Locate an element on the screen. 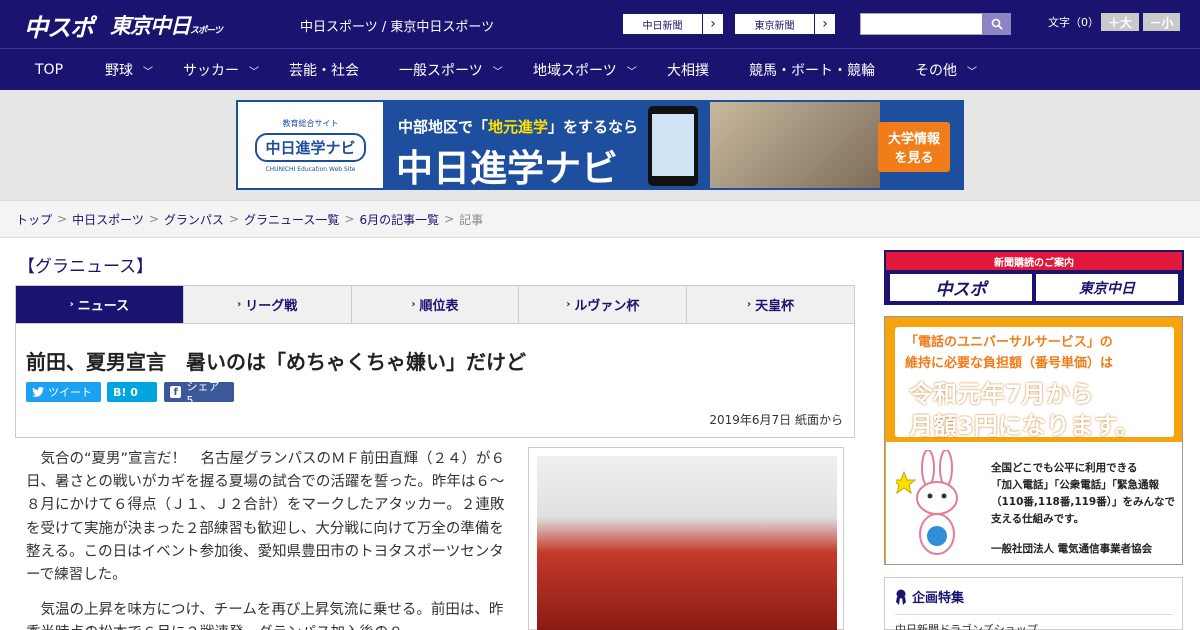 This screenshot has height=630, width=1200. tokyo-chunichi-logo: 東京中日スポーツ is located at coordinates (166, 25).